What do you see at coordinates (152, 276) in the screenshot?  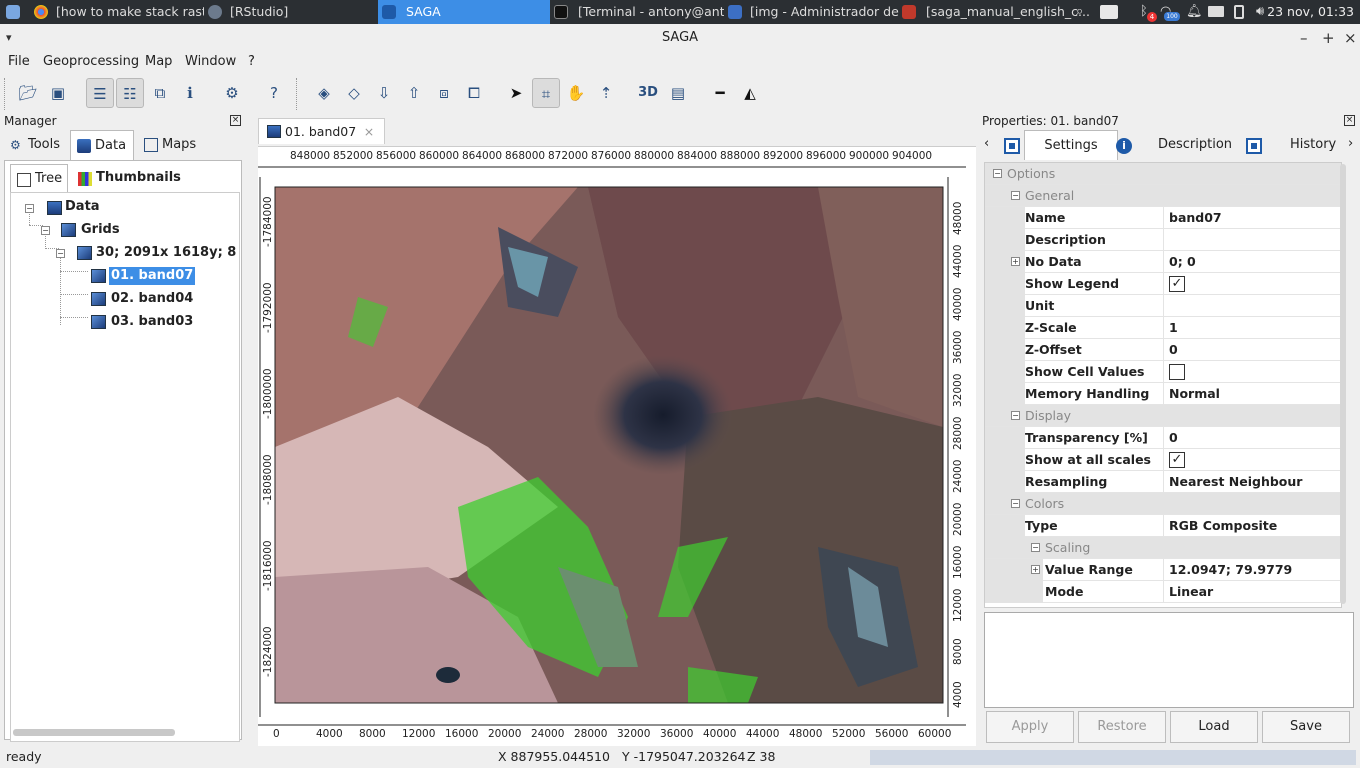 I see `tree-node-layer-band07: 01. band07` at bounding box center [152, 276].